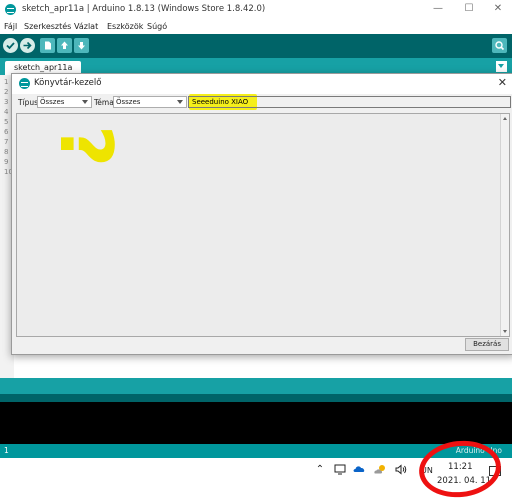 The width and height of the screenshot is (512, 500). Describe the element at coordinates (6, 142) in the screenshot. I see `line-number: 7` at that location.